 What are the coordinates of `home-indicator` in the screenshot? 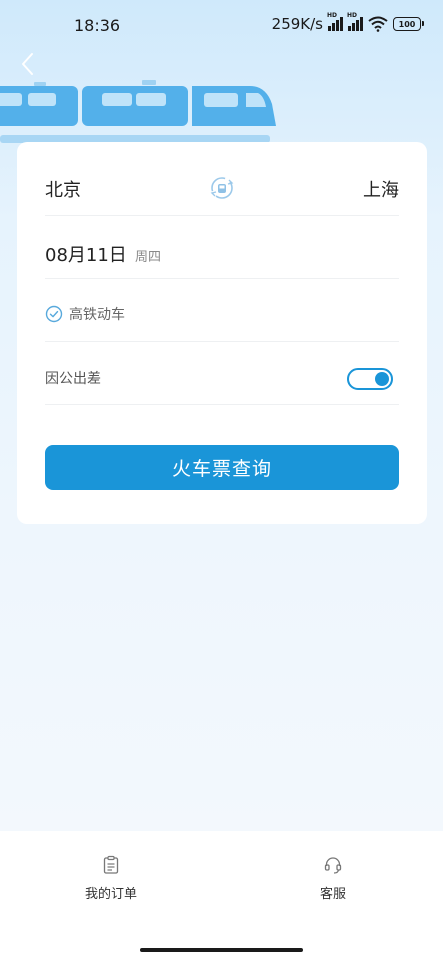 It's located at (221, 950).